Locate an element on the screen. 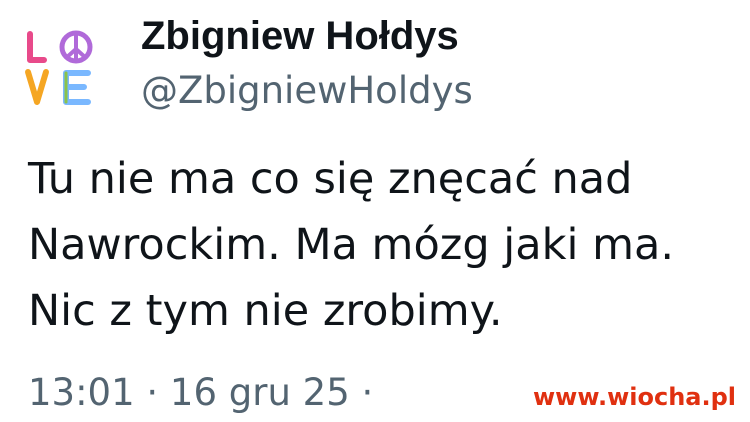  tweet-text-line: Nawrockim. Ma mózg jaki ma. is located at coordinates (351, 245).